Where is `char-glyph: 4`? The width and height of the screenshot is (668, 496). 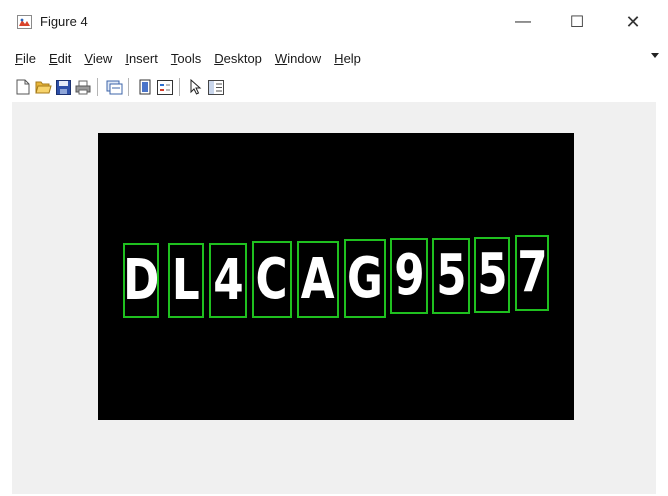 char-glyph: 4 is located at coordinates (228, 280).